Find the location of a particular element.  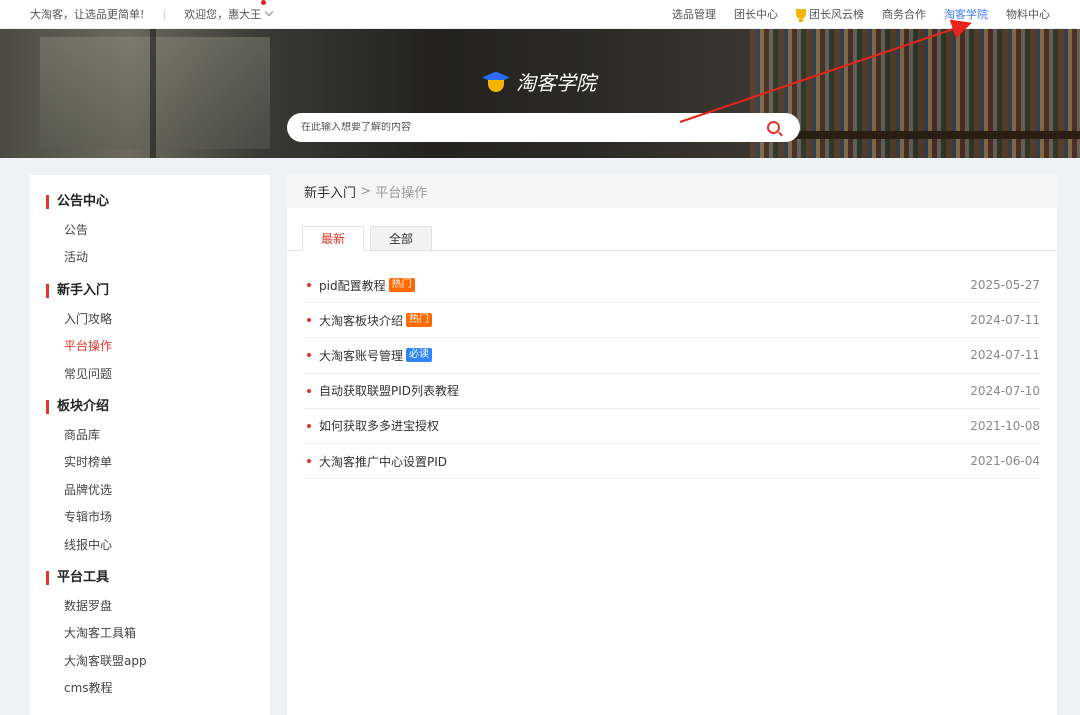

nav-leader-center: 团长中心 is located at coordinates (756, 14).